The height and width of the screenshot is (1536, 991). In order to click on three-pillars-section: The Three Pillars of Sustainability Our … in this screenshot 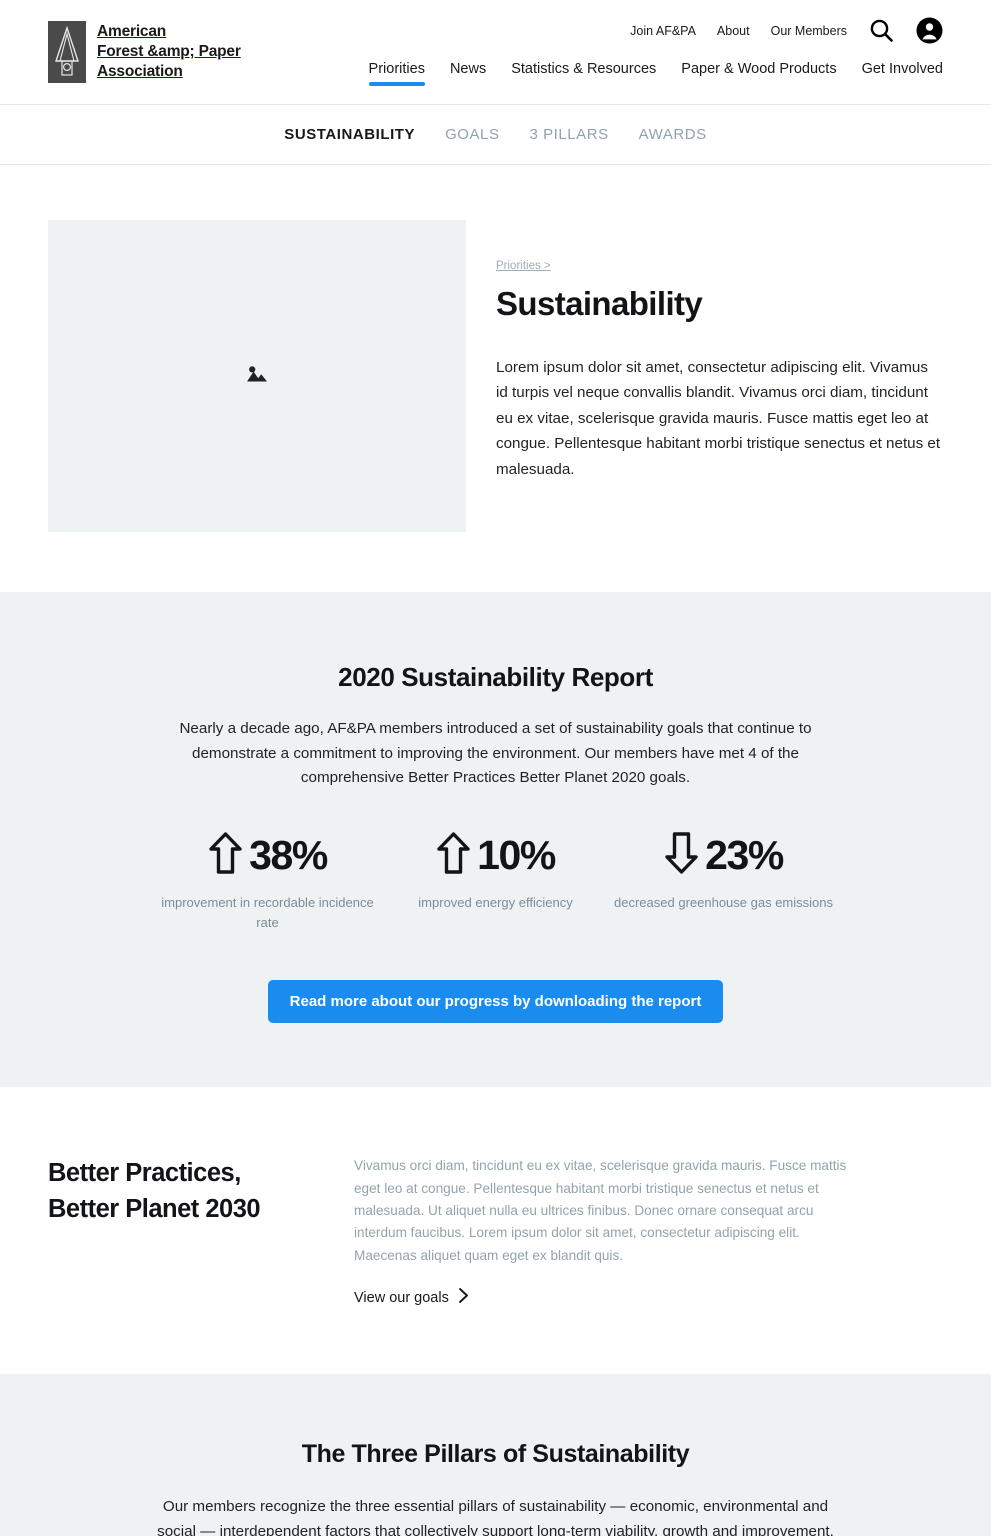, I will do `click(495, 1455)`.